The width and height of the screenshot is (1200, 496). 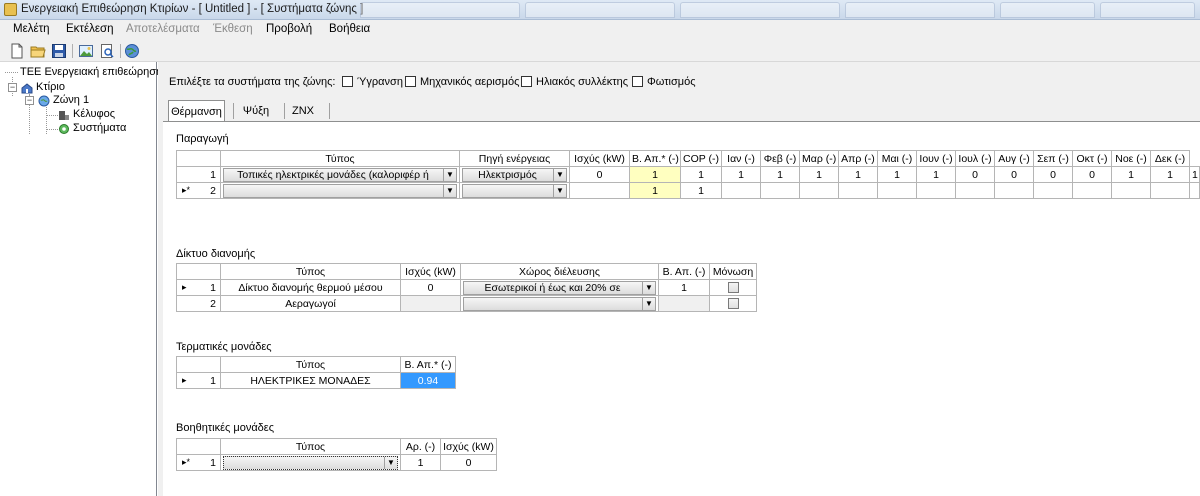 What do you see at coordinates (574, 82) in the screenshot?
I see `solar-collector-checkbox: Ηλιακός συλλέκτης` at bounding box center [574, 82].